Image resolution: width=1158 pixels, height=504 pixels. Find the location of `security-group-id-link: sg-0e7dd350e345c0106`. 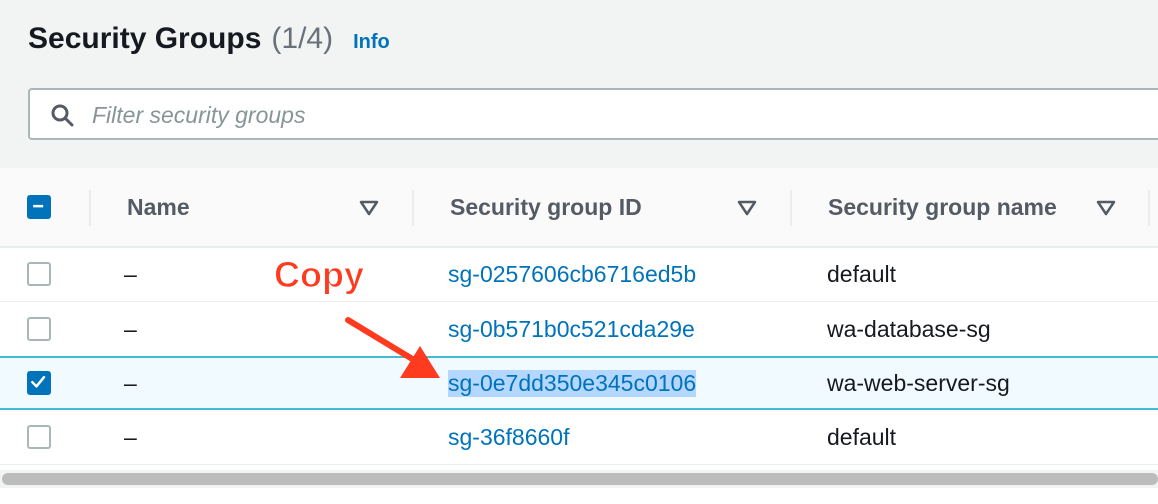

security-group-id-link: sg-0e7dd350e345c0106 is located at coordinates (572, 383).